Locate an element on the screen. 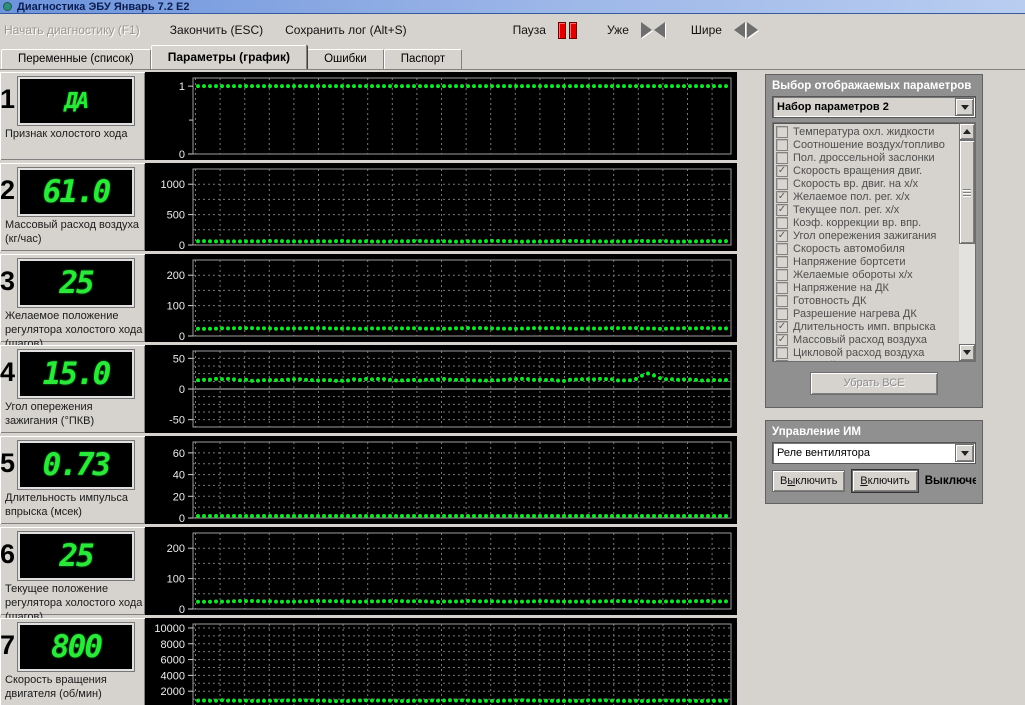 Image resolution: width=1025 pixels, height=705 pixels. turn-on-button: Включить is located at coordinates (885, 481).